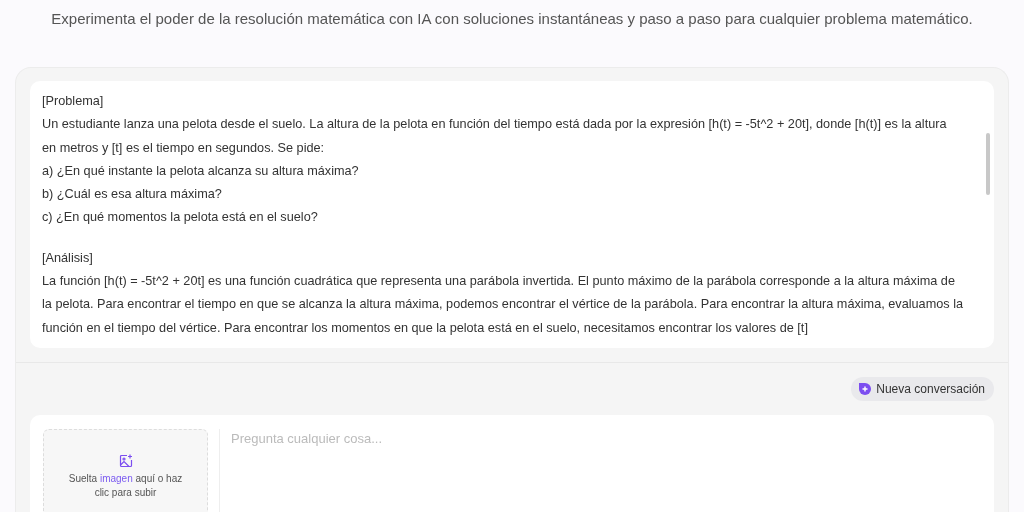 This screenshot has width=1024, height=512. Describe the element at coordinates (503, 305) in the screenshot. I see `answer-text: La función [h(t) = -5t^2 + 20t] es una función cuadrática que representa una parábola invertida. El punto máximo de la parábola corresponde a la altura máxima de la pelota. Para encontrar el tiempo en que se alcanza la altura máxima, podemos encontrar el vértice de la parábola. Para encontrar la altura máxima, evaluamos la función en el tiempo del vértice. Para encontrar los momentos en que la pelota está en el suelo, necesitamos encontrar los valores de [t]` at that location.